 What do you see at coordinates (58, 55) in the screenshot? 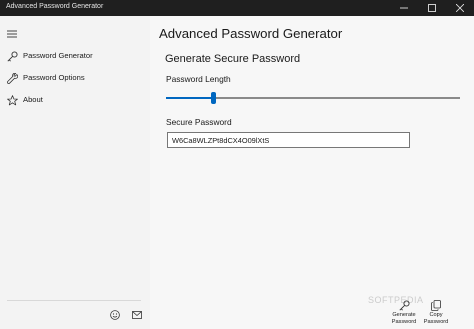
I see `sidebar-item-label: Password Generator` at bounding box center [58, 55].